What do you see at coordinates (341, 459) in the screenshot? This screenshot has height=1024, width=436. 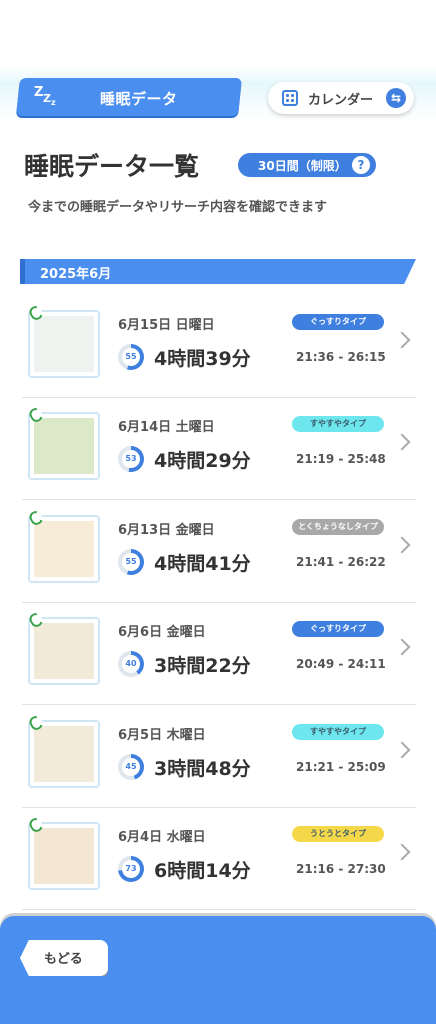 I see `sleep-time-range: 21:19 - 25:48` at bounding box center [341, 459].